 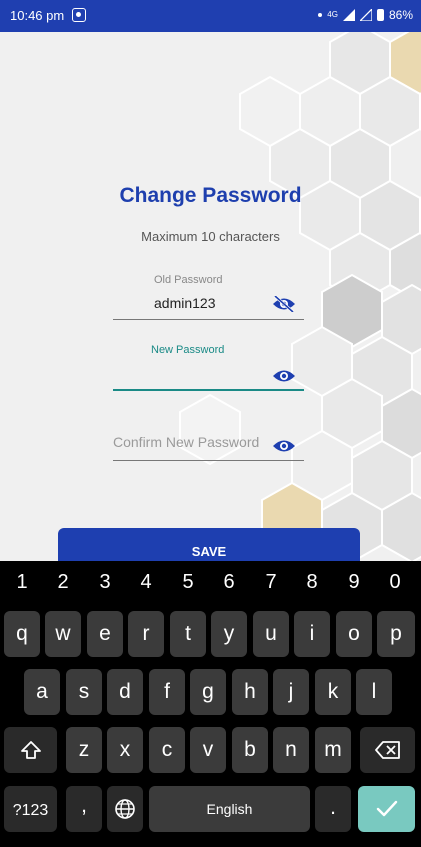 What do you see at coordinates (229, 582) in the screenshot?
I see `key-6: 6` at bounding box center [229, 582].